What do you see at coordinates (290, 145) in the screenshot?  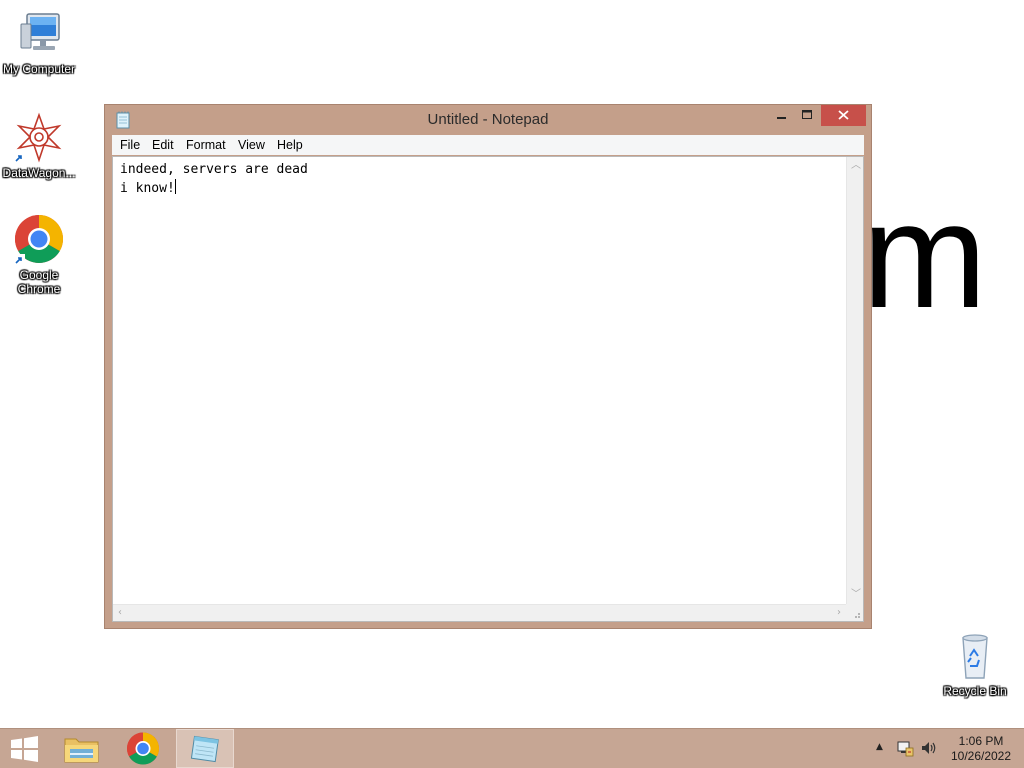 I see `menu-help: Help` at bounding box center [290, 145].